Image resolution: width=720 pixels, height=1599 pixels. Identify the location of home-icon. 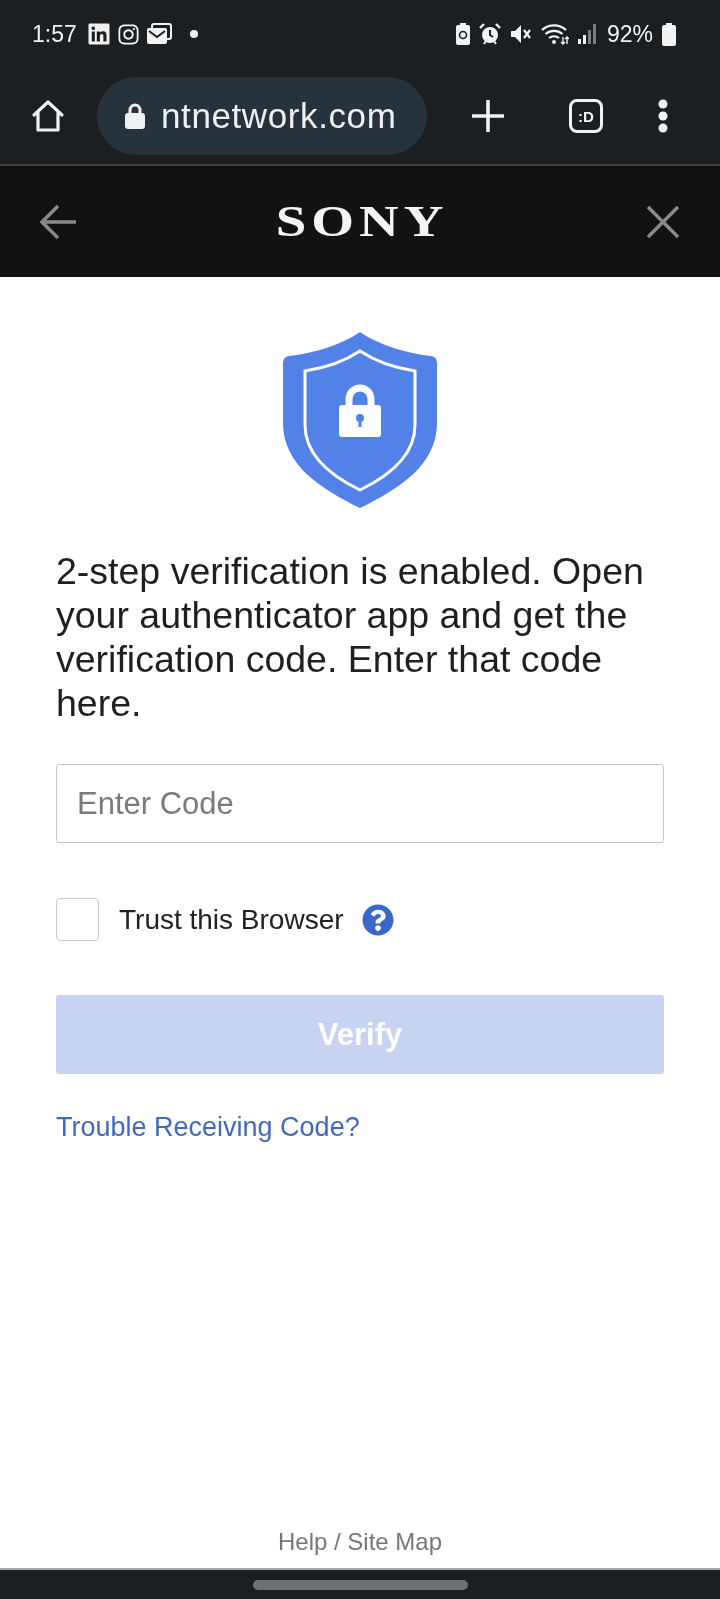
(48, 116).